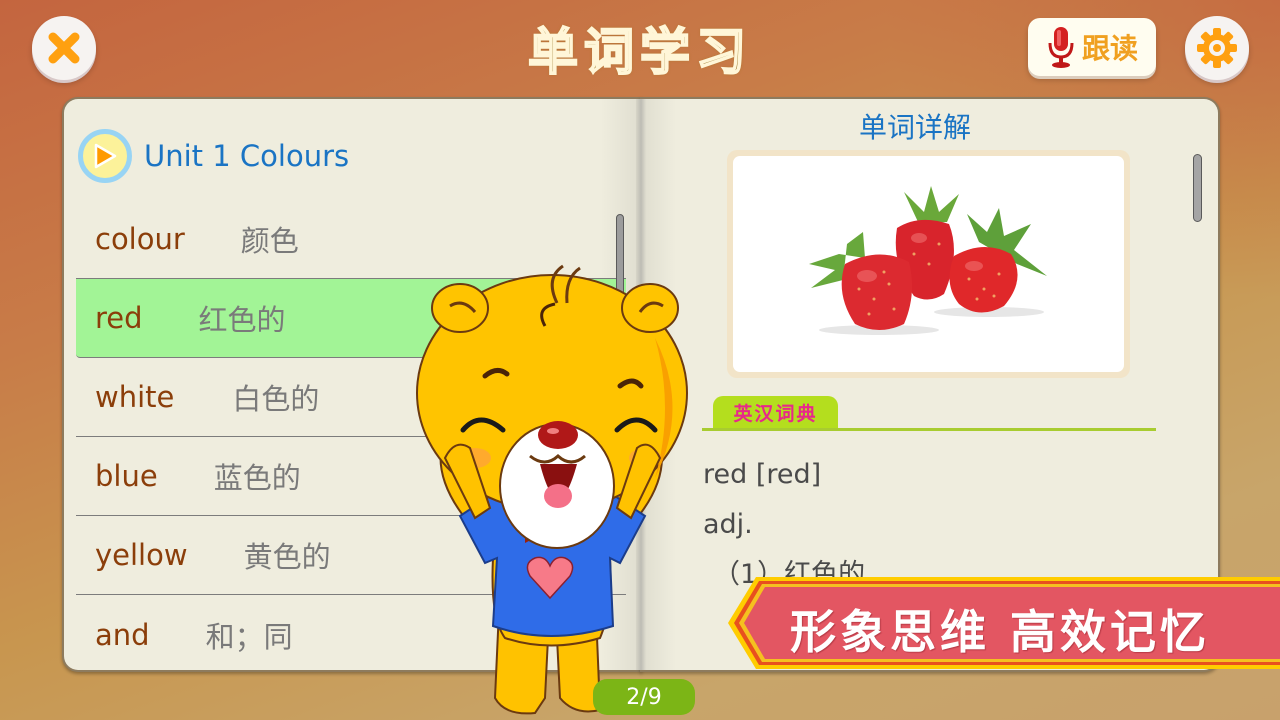  I want to click on word-english: yellow, so click(141, 555).